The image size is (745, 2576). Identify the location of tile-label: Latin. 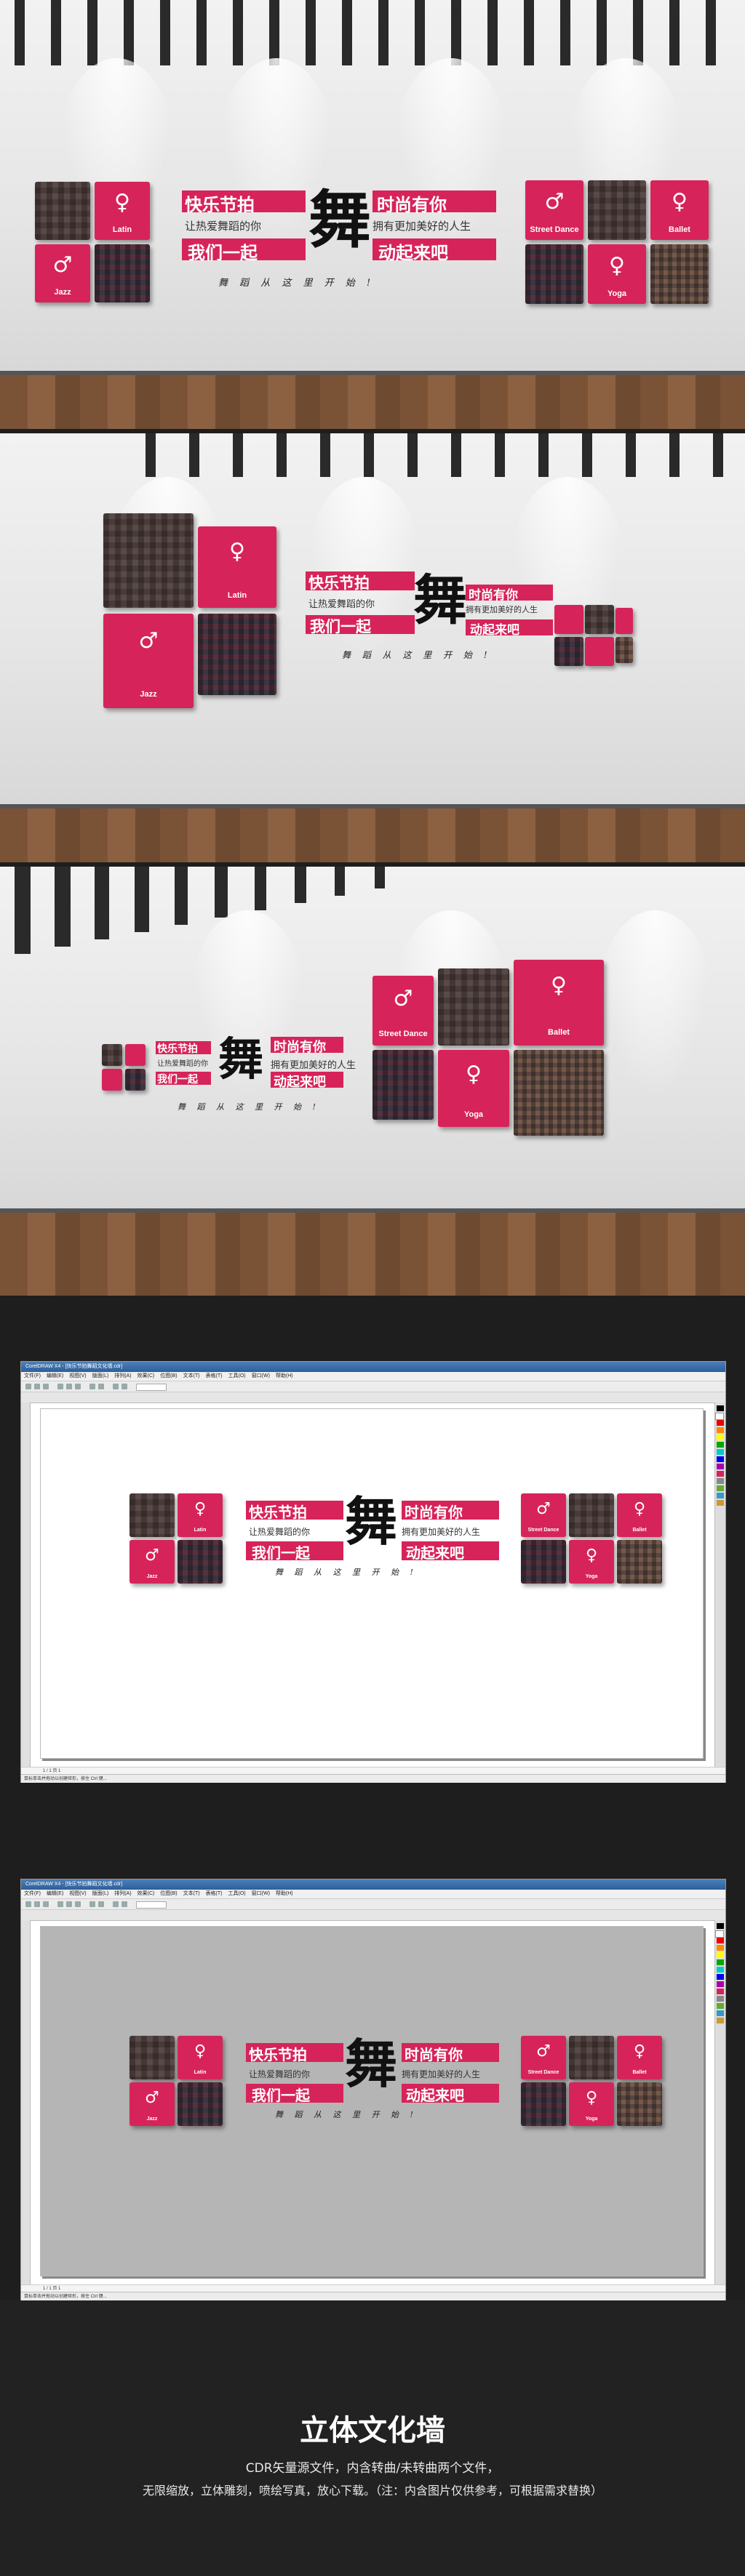
(237, 595).